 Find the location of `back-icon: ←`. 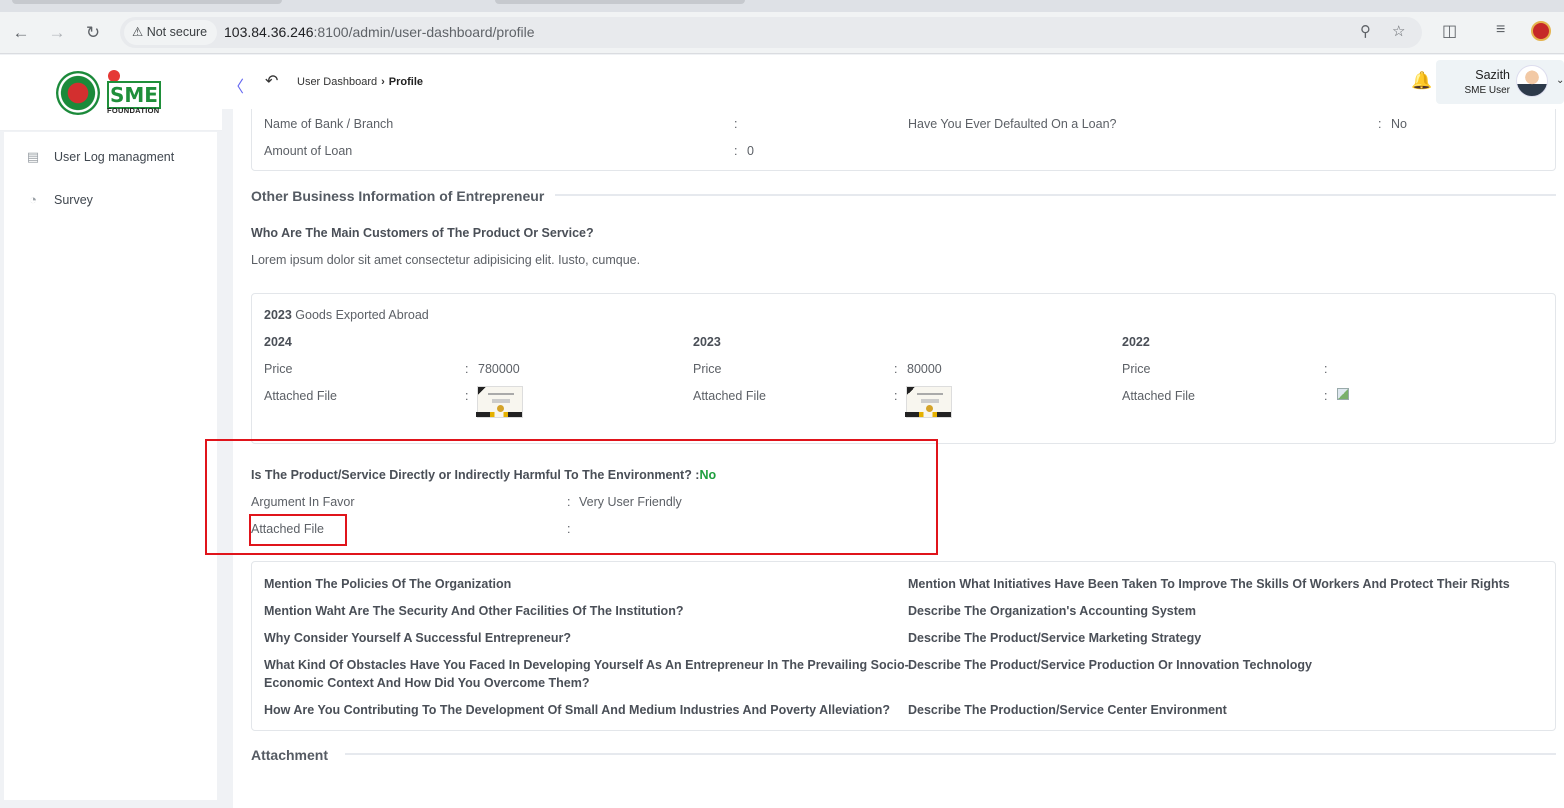

back-icon: ← is located at coordinates (21, 33).